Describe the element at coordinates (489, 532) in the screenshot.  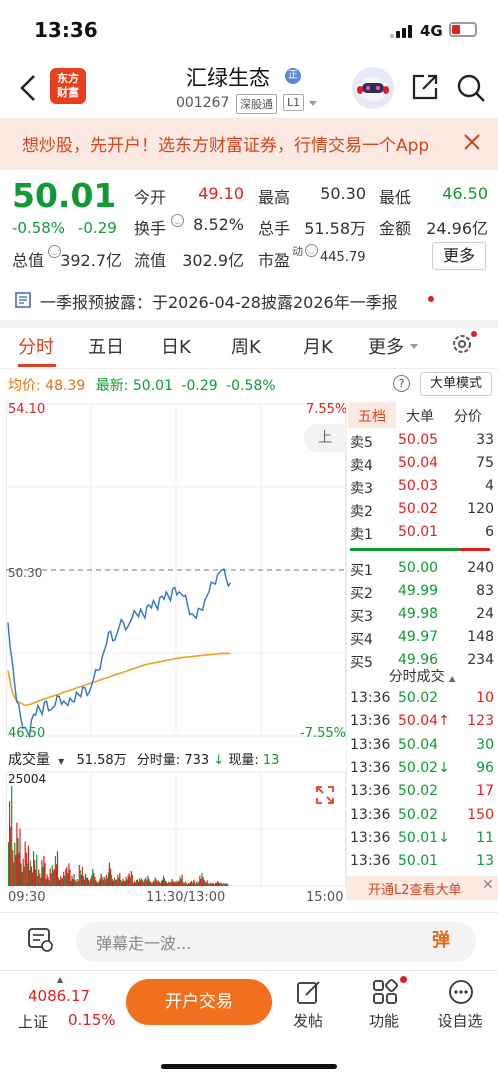
I see `ask-volume: 6` at that location.